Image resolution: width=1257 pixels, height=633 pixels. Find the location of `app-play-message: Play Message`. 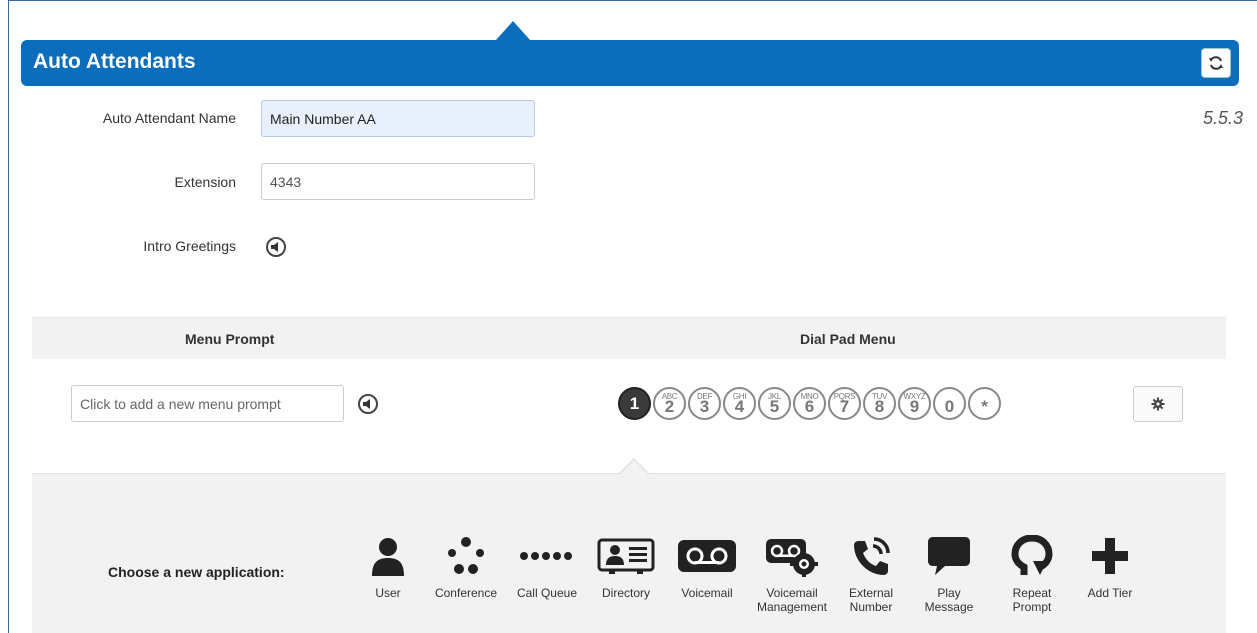

app-play-message: Play Message is located at coordinates (949, 573).